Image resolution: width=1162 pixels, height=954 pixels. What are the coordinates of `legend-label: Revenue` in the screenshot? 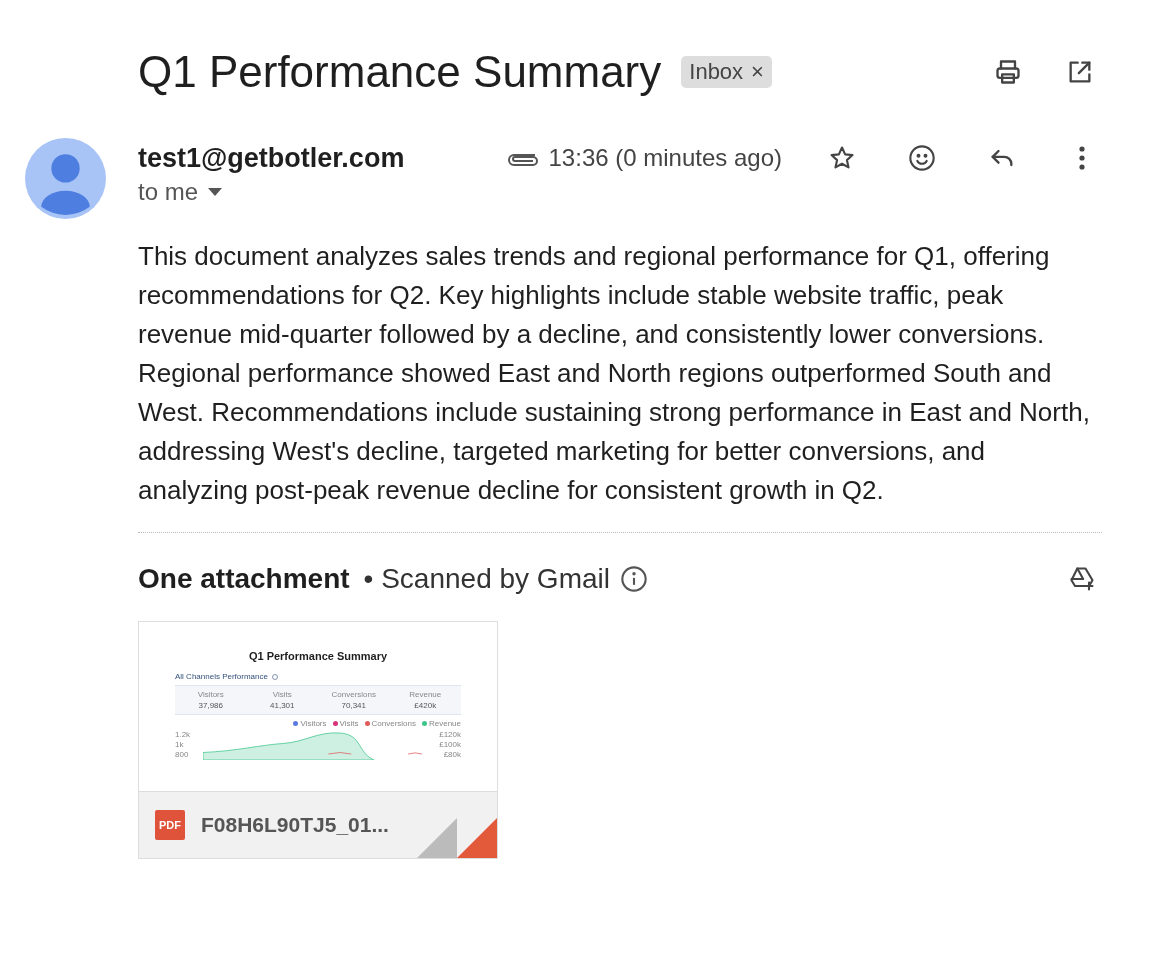 It's located at (444, 723).